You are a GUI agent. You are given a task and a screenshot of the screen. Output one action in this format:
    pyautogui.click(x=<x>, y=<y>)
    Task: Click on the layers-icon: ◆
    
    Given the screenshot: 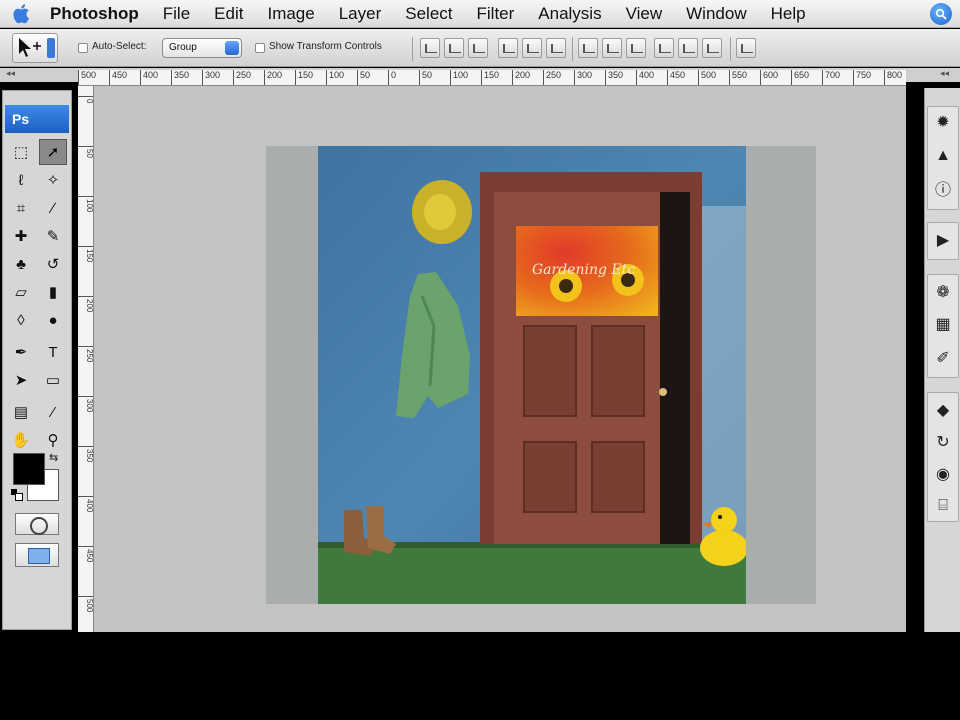 What is the action you would take?
    pyautogui.click(x=943, y=410)
    